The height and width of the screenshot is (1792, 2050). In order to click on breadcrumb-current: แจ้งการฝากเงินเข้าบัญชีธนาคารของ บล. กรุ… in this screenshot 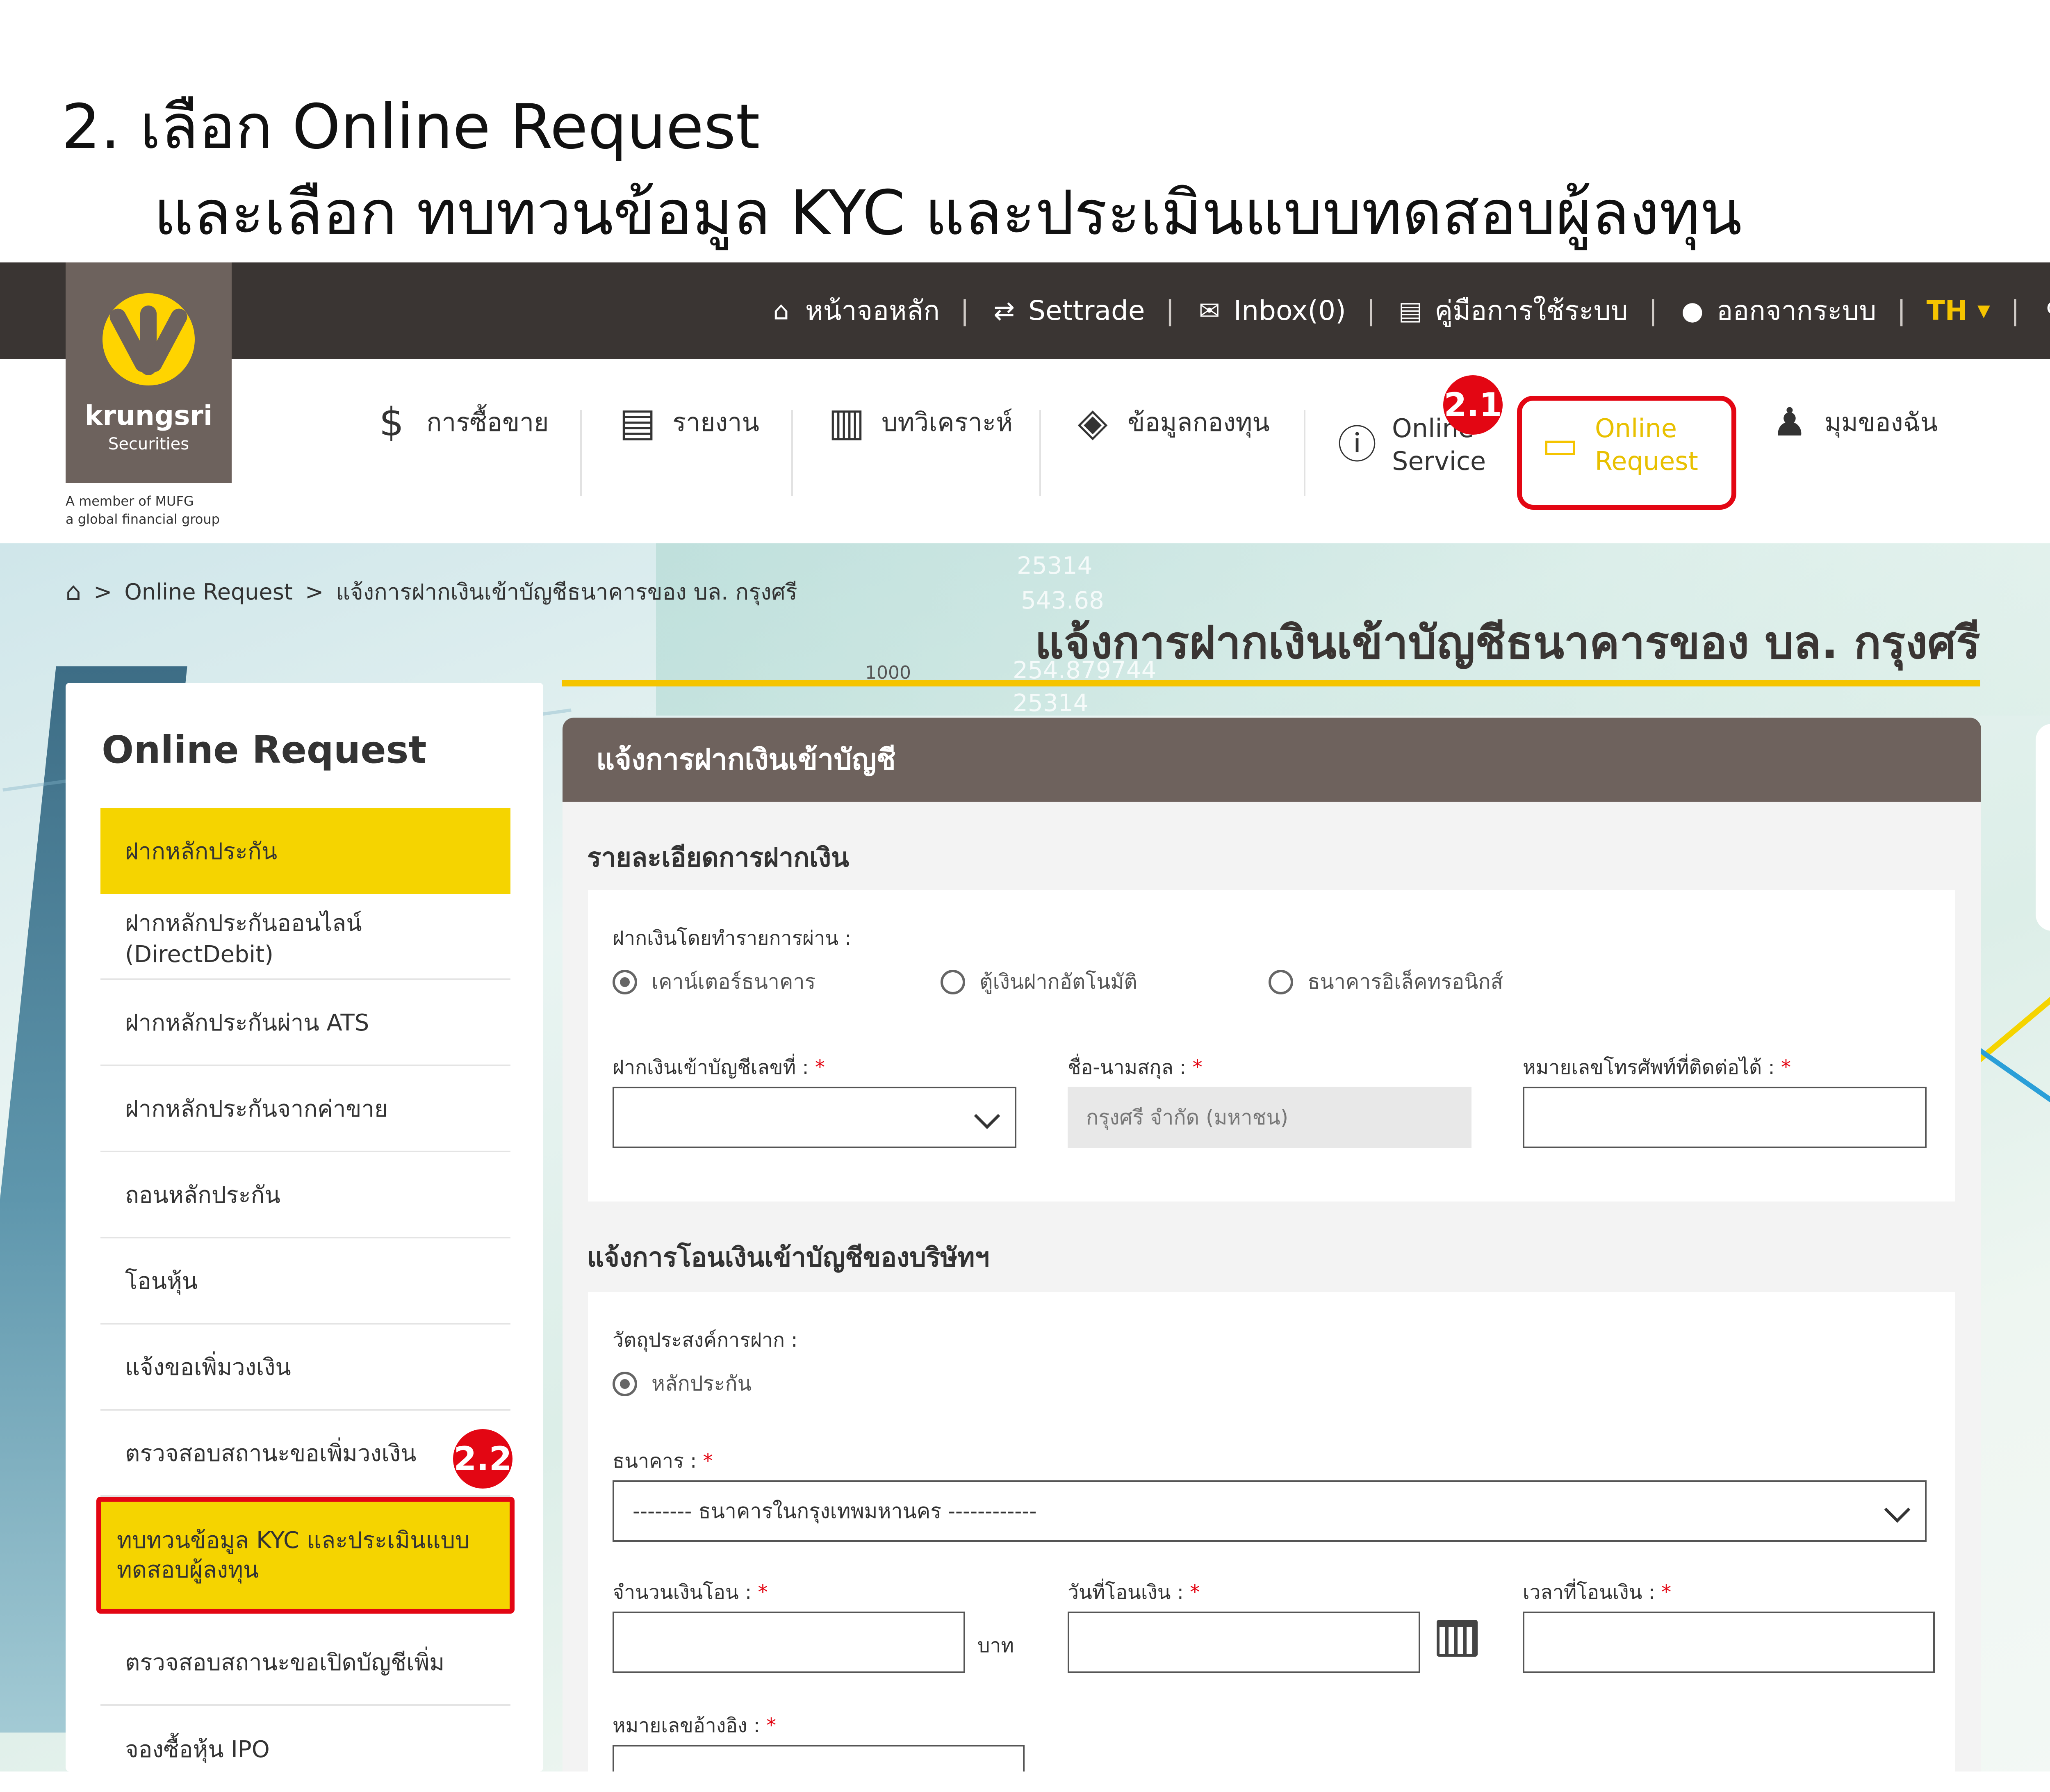, I will do `click(566, 592)`.